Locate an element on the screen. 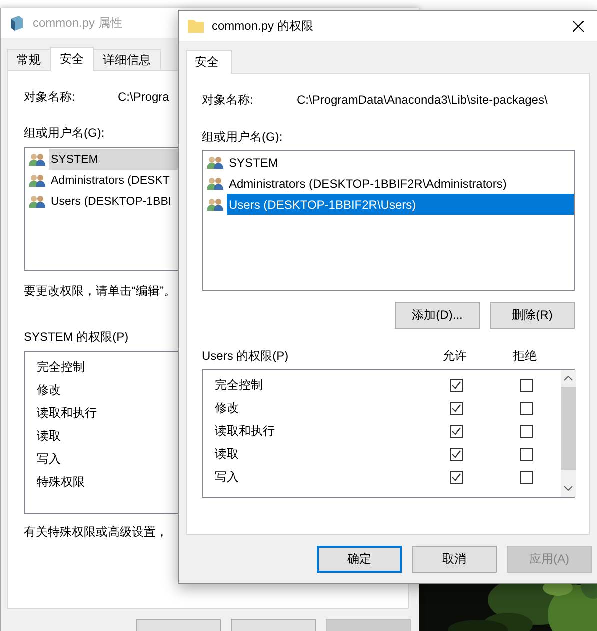  window-title: common.py 属性 is located at coordinates (77, 23).